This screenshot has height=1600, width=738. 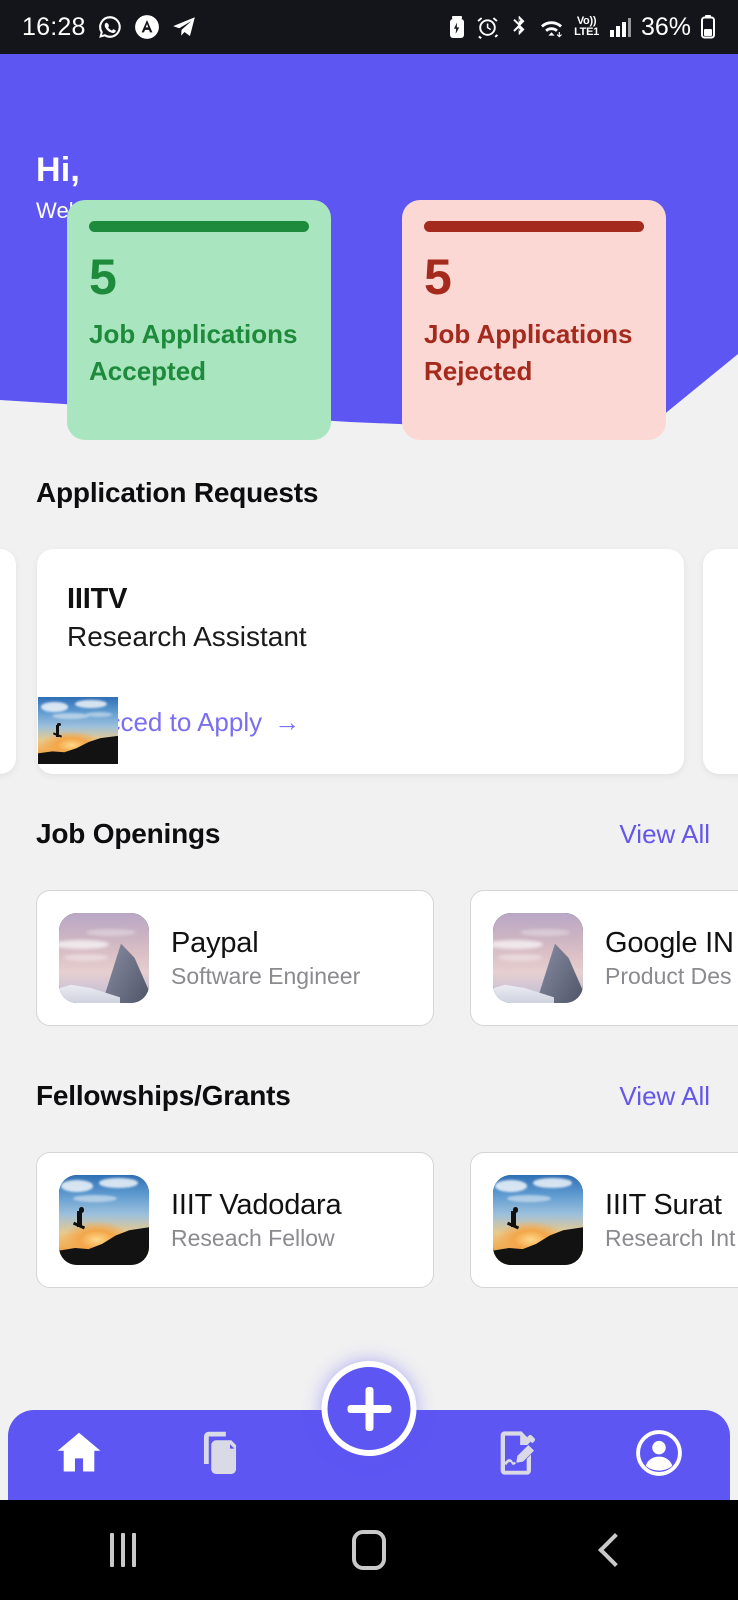 I want to click on documents-icon, so click(x=220, y=1455).